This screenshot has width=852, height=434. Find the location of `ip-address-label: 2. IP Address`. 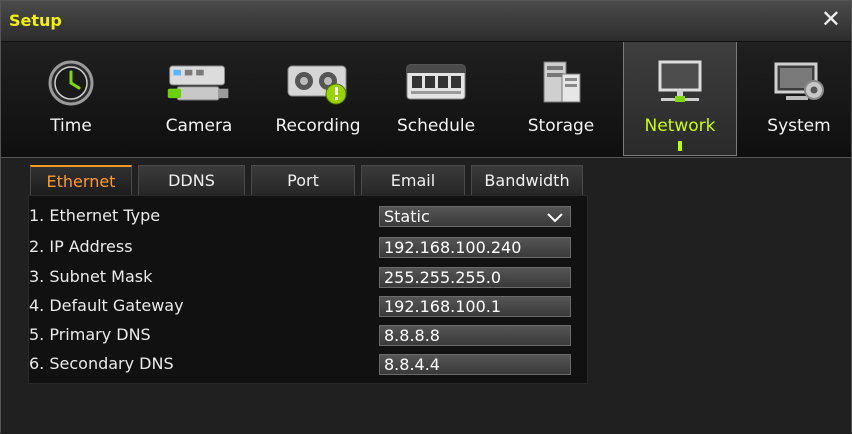

ip-address-label: 2. IP Address is located at coordinates (81, 246).